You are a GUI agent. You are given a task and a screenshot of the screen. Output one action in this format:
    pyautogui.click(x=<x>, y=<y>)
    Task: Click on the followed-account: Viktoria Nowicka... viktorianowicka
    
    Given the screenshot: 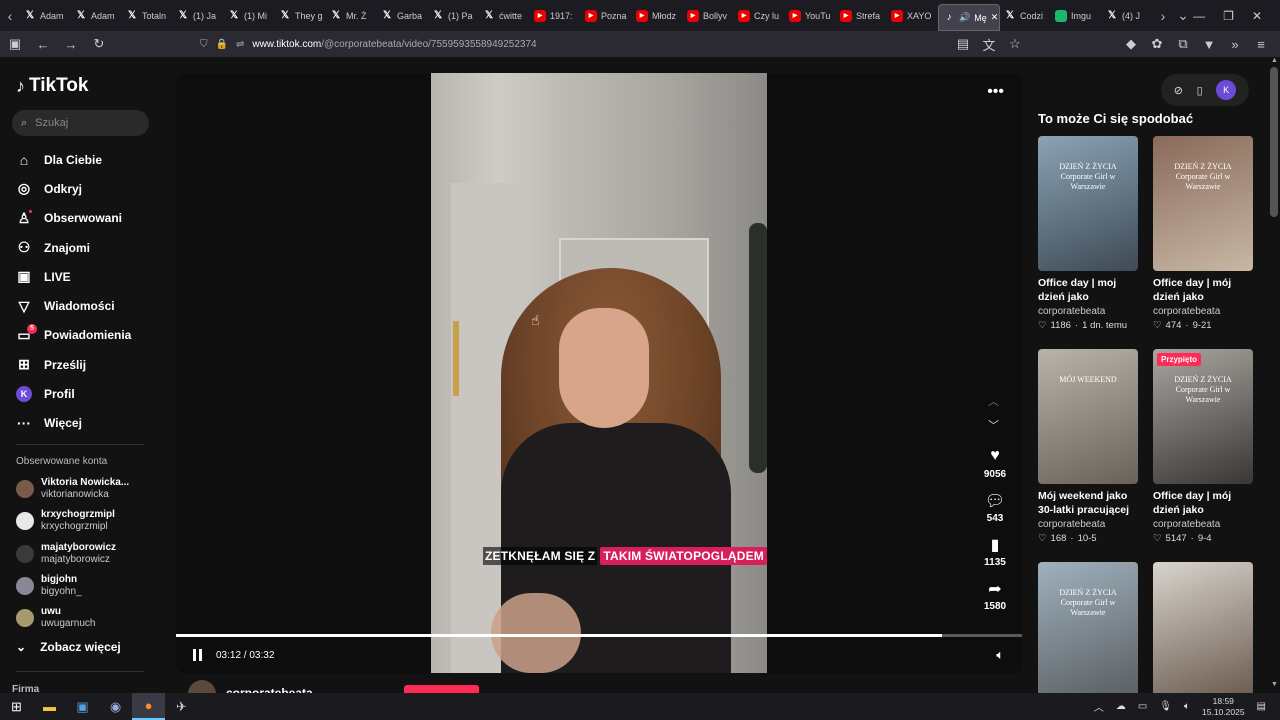 What is the action you would take?
    pyautogui.click(x=86, y=489)
    